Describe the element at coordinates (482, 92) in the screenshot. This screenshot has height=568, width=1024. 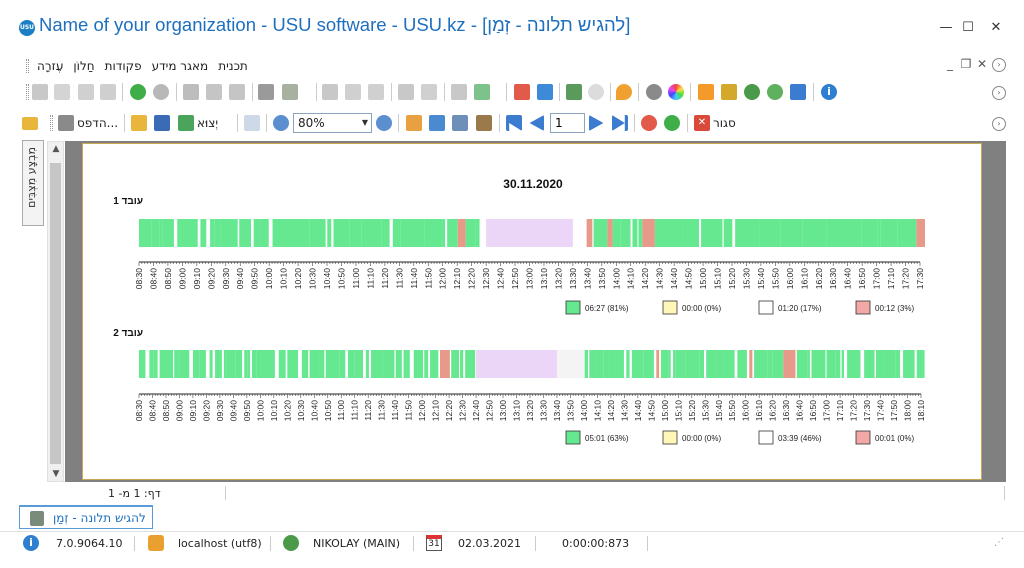
I see `excel-export-icon` at that location.